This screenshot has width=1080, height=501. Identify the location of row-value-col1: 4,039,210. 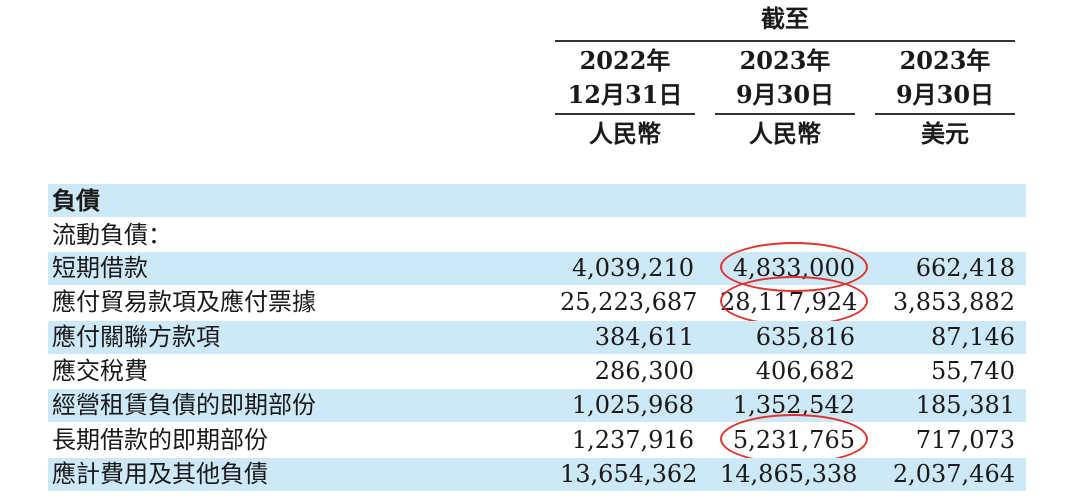
(632, 268).